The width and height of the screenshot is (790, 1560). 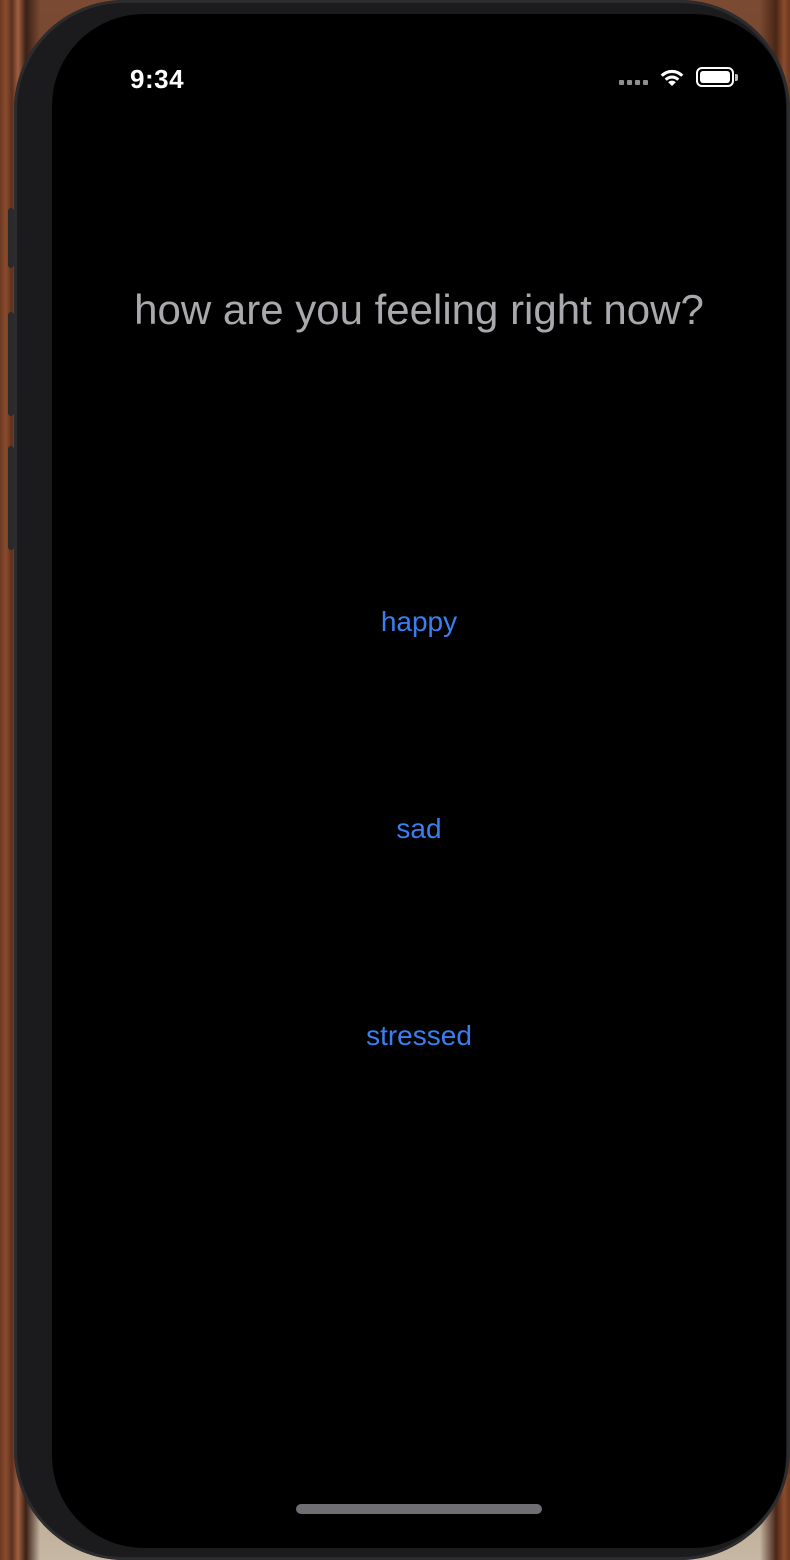 I want to click on mute-switch, so click(x=11, y=238).